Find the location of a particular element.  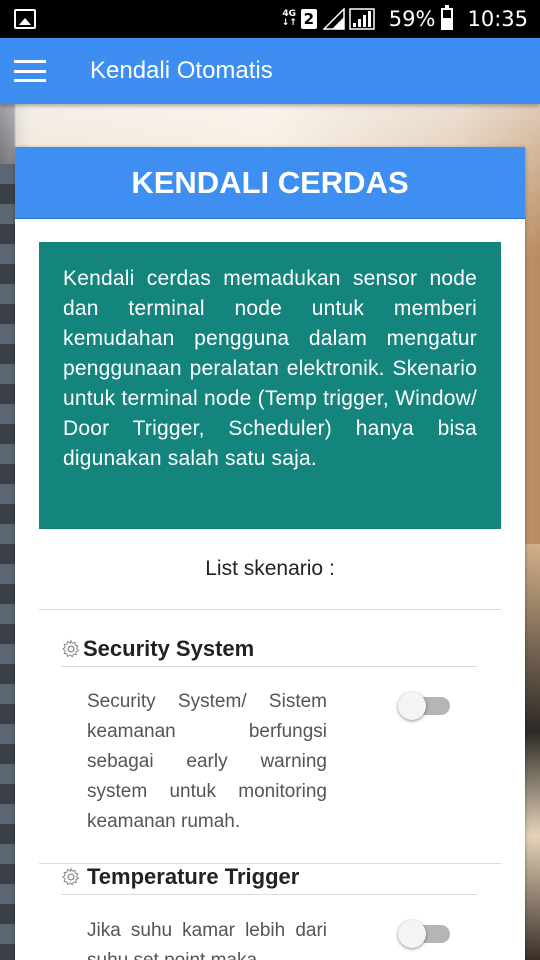

scenario-header-security: Security System is located at coordinates (269, 651).